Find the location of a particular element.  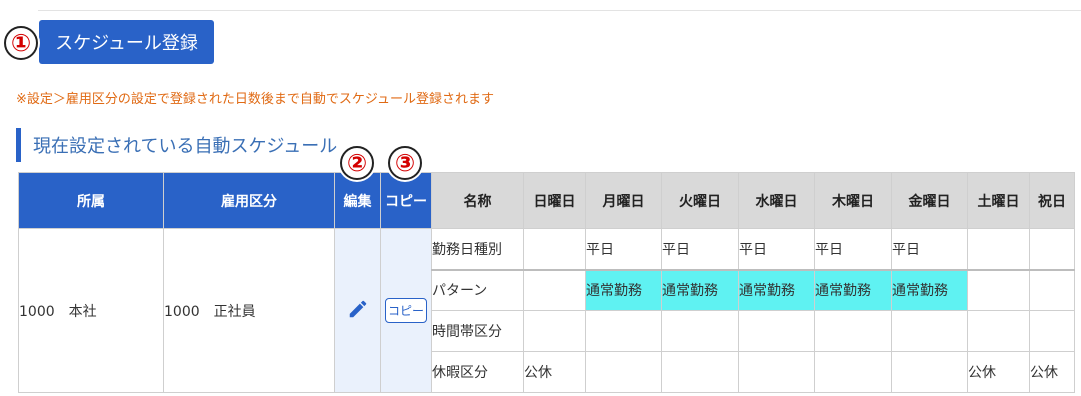

copy-cell: コピー is located at coordinates (406, 310).